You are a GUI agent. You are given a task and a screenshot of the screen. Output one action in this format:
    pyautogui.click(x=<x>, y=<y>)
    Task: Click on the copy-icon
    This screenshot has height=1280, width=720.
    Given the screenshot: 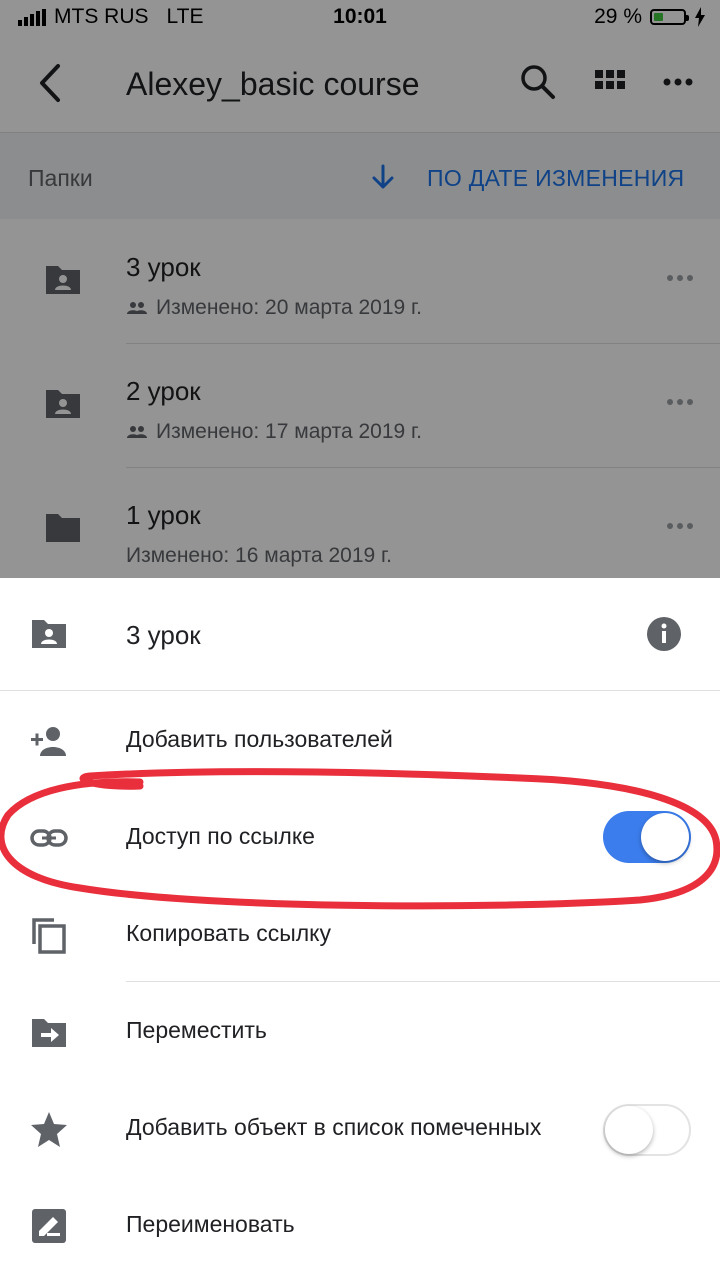 What is the action you would take?
    pyautogui.click(x=49, y=936)
    